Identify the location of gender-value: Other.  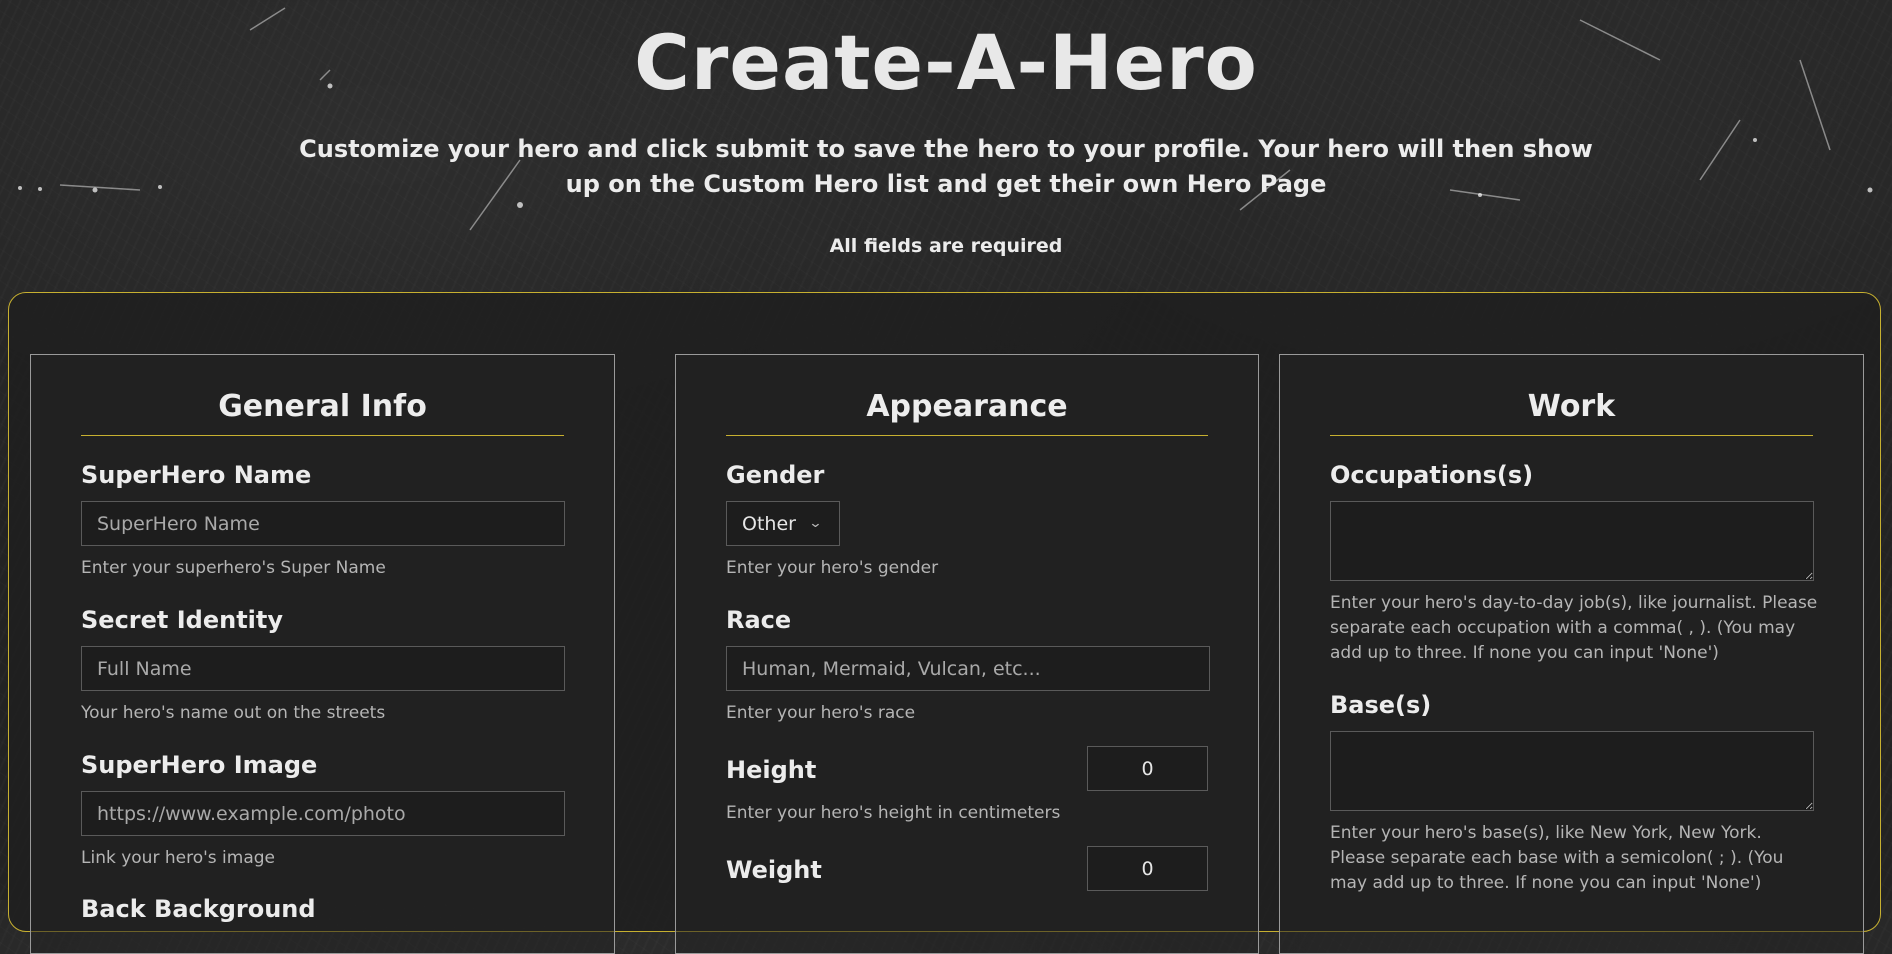
(769, 523).